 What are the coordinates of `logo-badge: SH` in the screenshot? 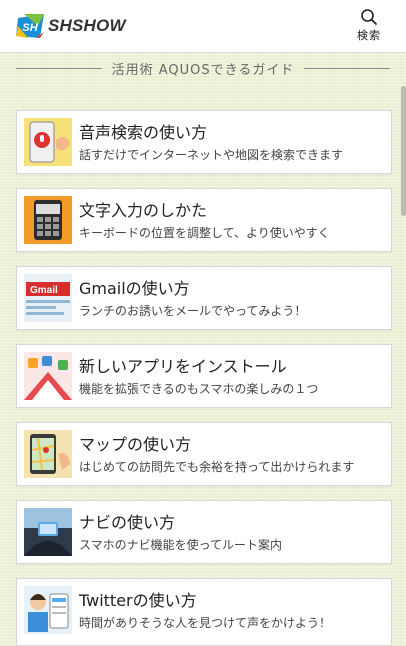 It's located at (30, 28).